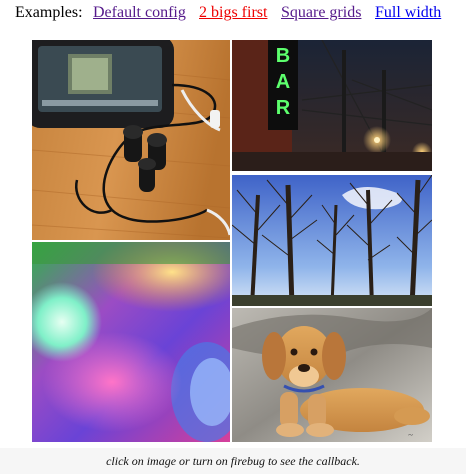  I want to click on link-2-bigs-first: 2 bigs first, so click(233, 13).